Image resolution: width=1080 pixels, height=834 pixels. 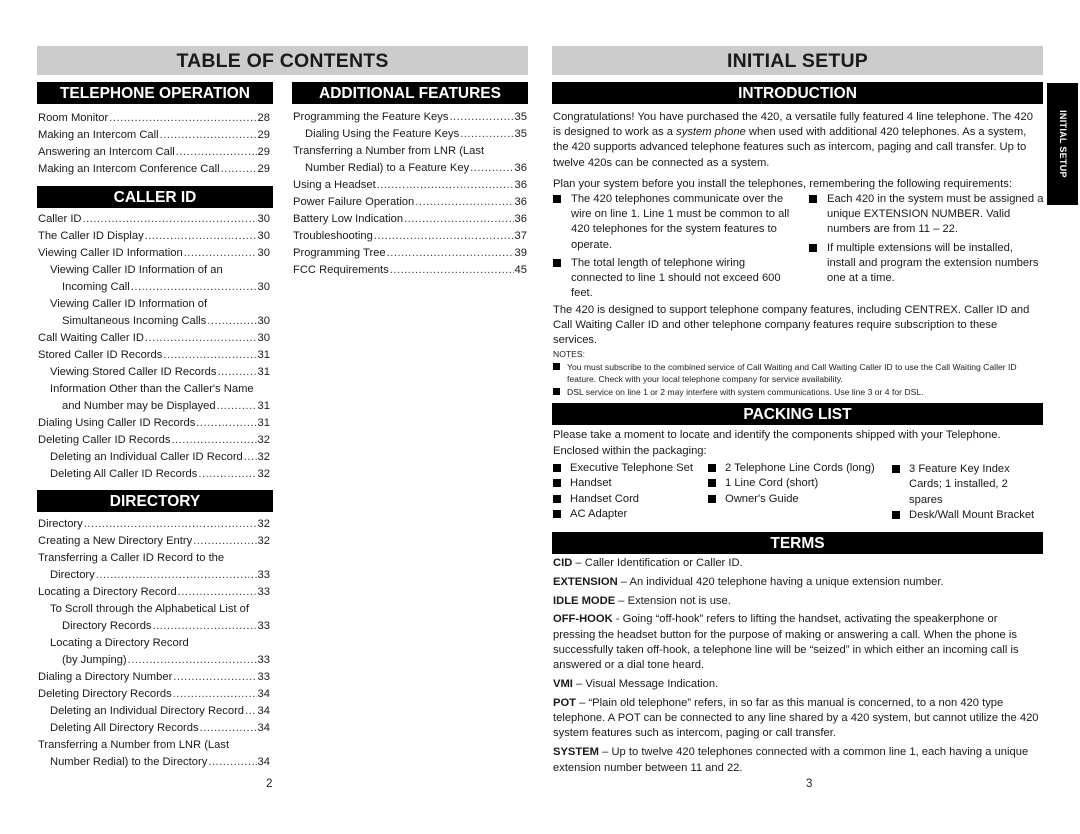 I want to click on toc-entry: Deleting Caller ID Records 32, so click(x=154, y=440).